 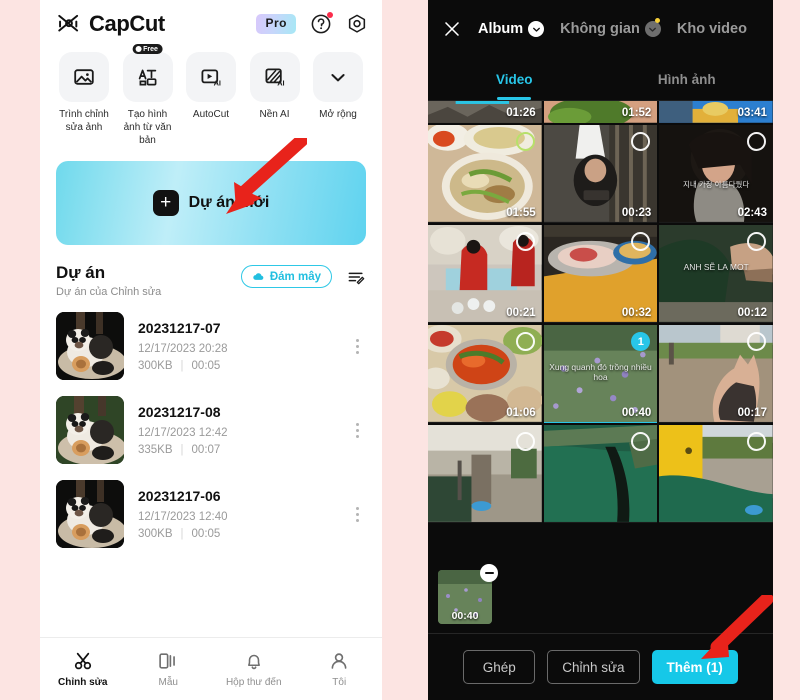 I want to click on media-cell: 01:26, so click(x=485, y=112).